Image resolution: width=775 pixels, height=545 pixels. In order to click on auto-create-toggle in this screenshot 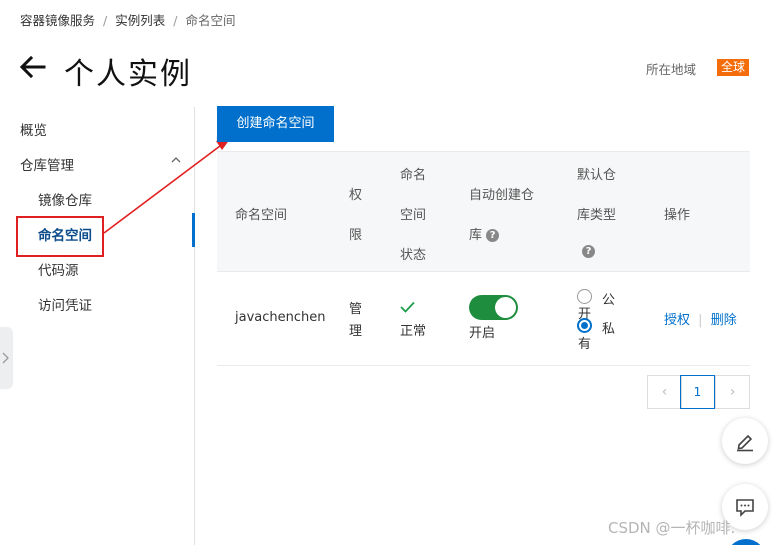, I will do `click(493, 307)`.